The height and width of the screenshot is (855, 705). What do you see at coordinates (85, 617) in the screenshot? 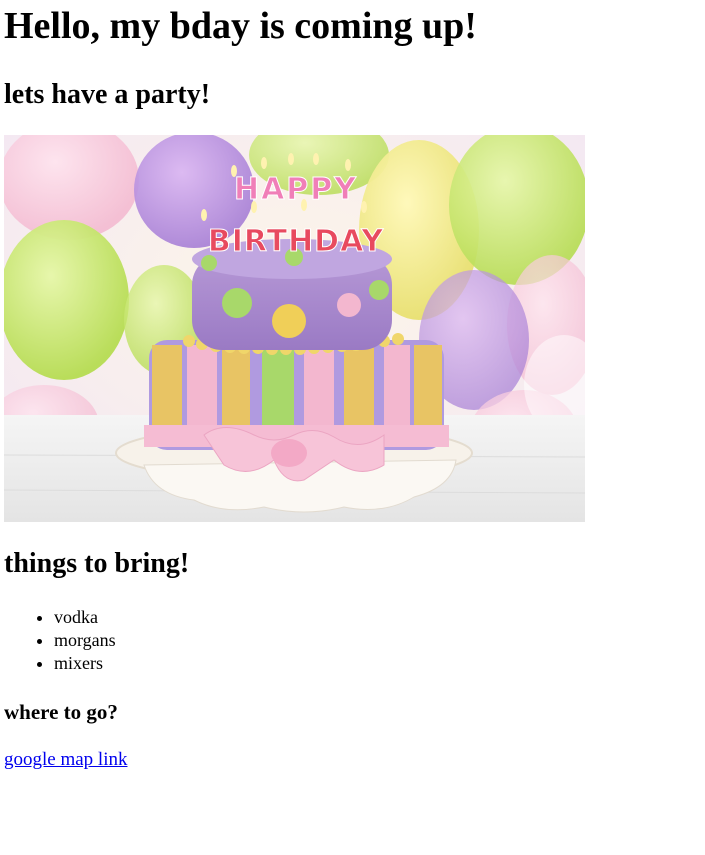
I see `list-item: vodka` at bounding box center [85, 617].